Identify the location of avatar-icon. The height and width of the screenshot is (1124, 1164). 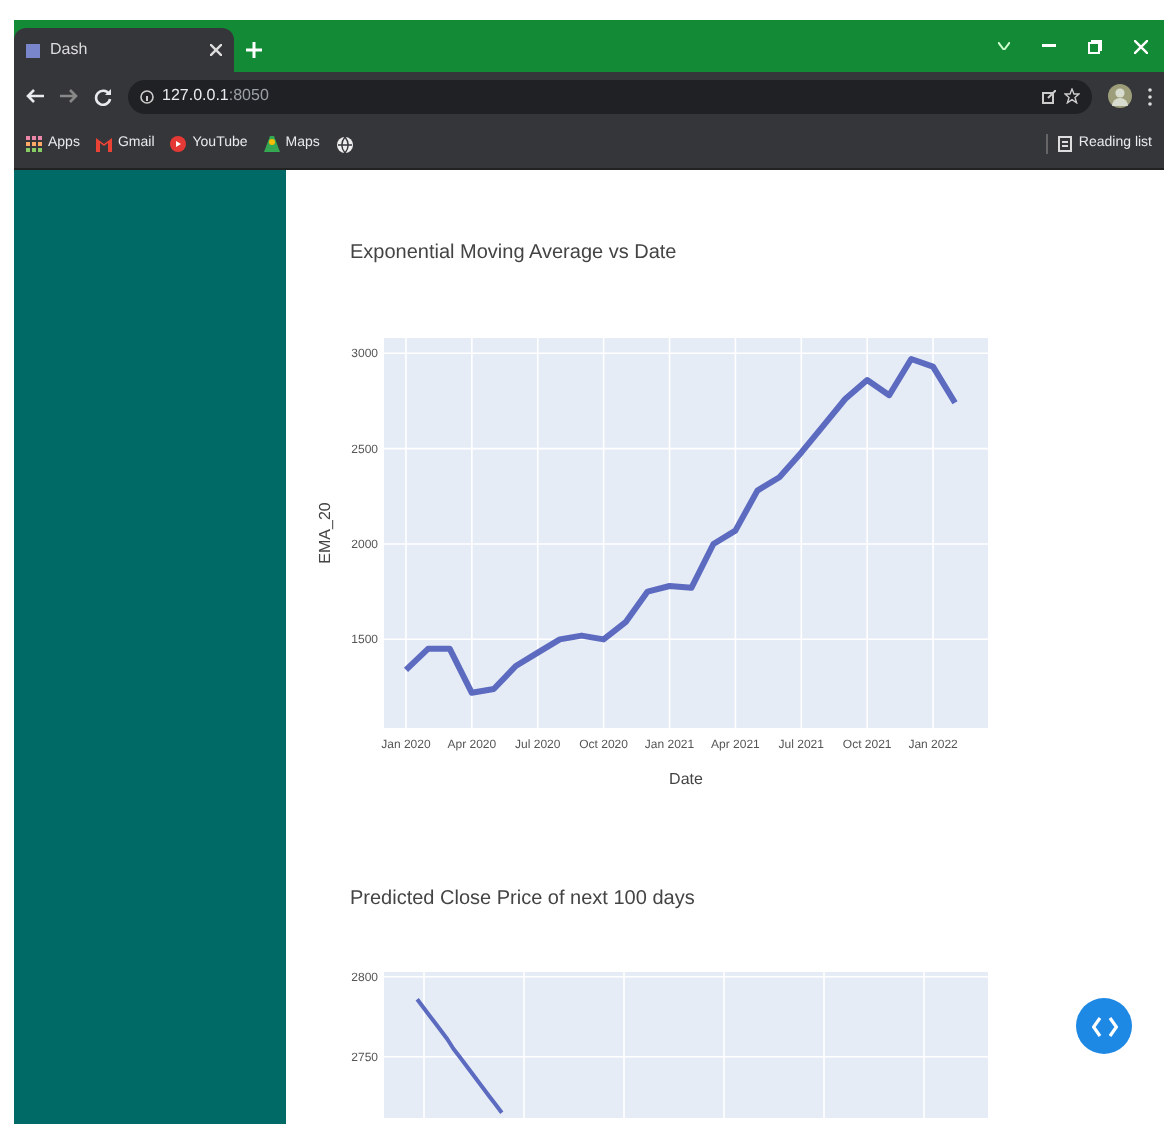
(1120, 96).